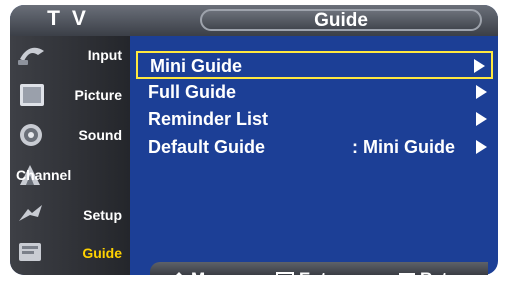  What do you see at coordinates (407, 279) in the screenshot?
I see `return-icon` at bounding box center [407, 279].